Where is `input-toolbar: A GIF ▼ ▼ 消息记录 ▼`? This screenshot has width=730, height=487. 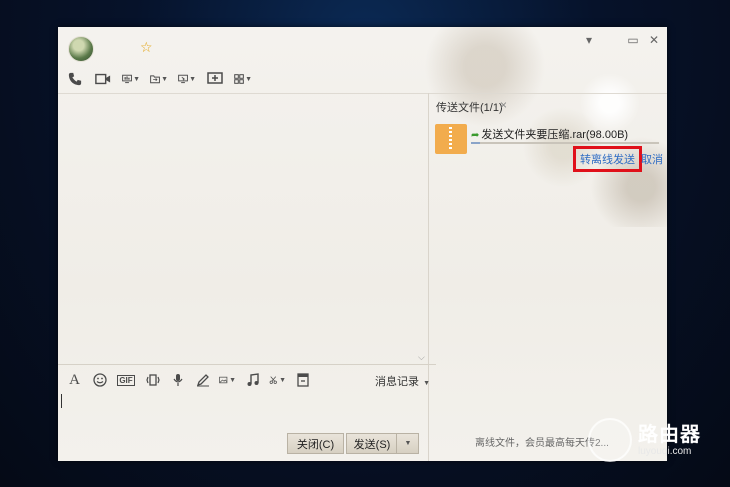
input-toolbar: A GIF ▼ ▼ 消息记录 ▼ is located at coordinates (247, 379).